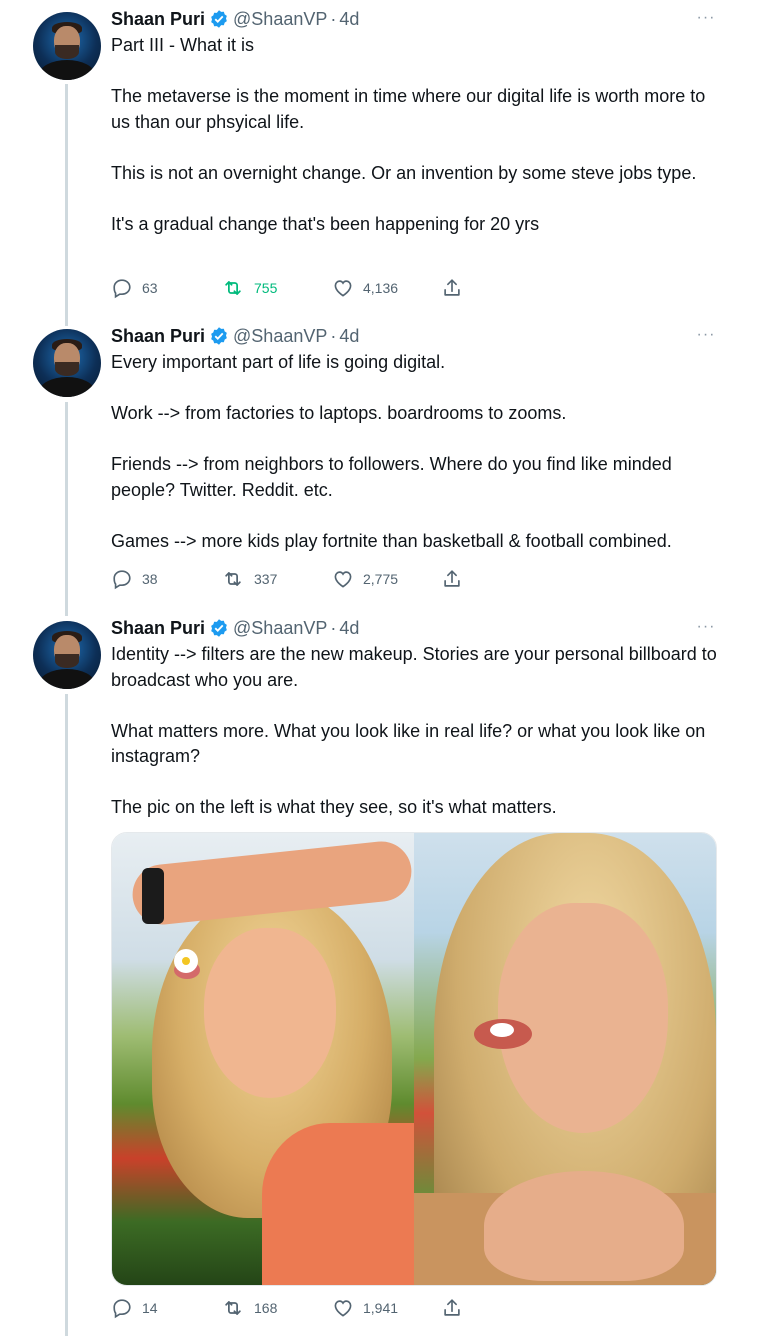  What do you see at coordinates (272, 1059) in the screenshot?
I see `filtered-photo` at bounding box center [272, 1059].